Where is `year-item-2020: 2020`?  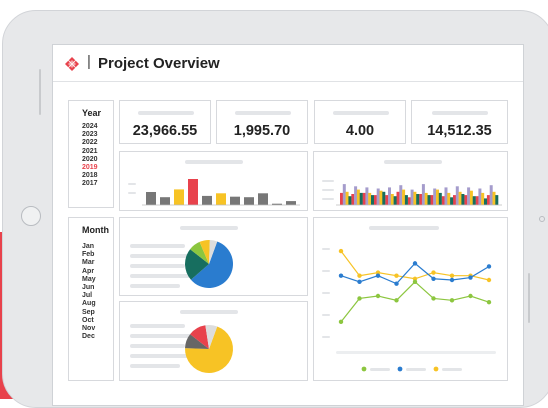
year-item-2020: 2020 is located at coordinates (90, 160).